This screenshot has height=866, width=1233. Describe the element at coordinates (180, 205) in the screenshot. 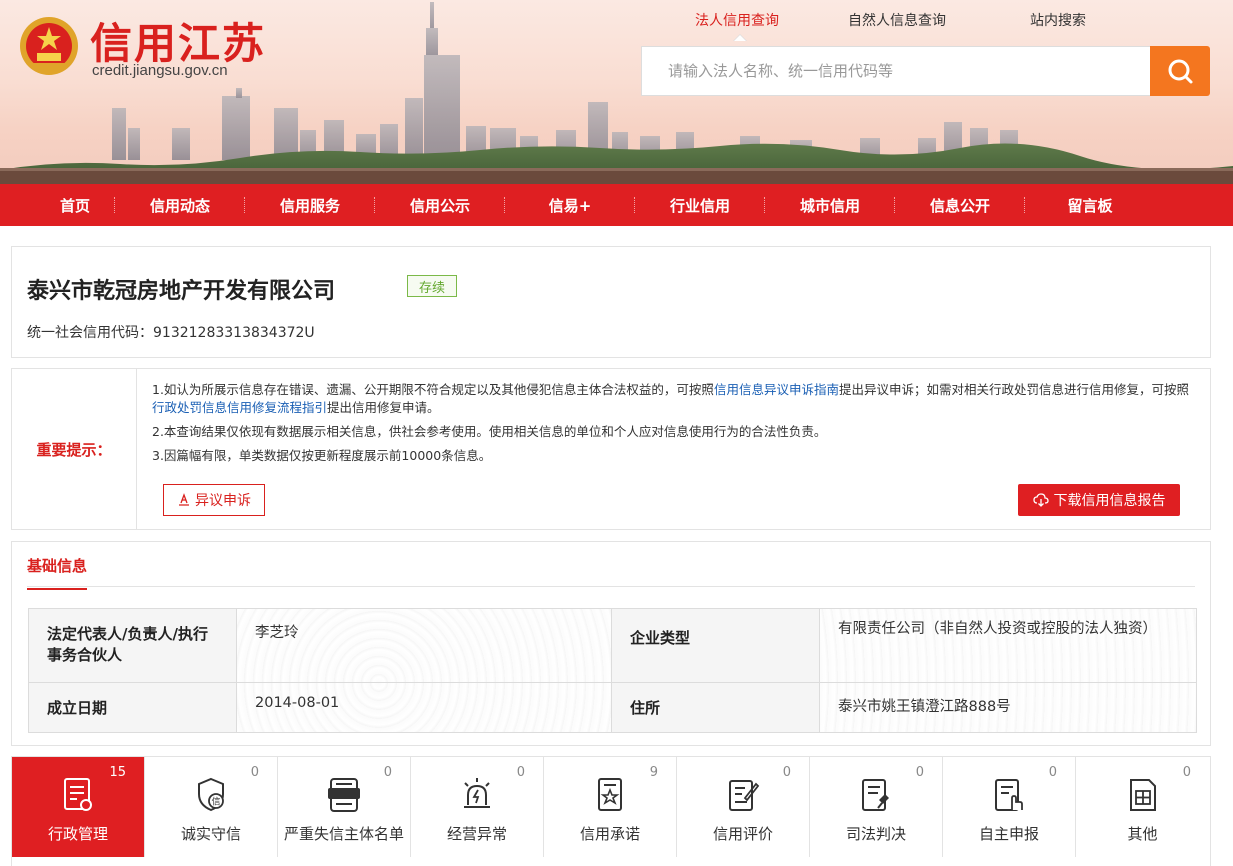

I see `nav-item-credit-news: 信用动态` at that location.